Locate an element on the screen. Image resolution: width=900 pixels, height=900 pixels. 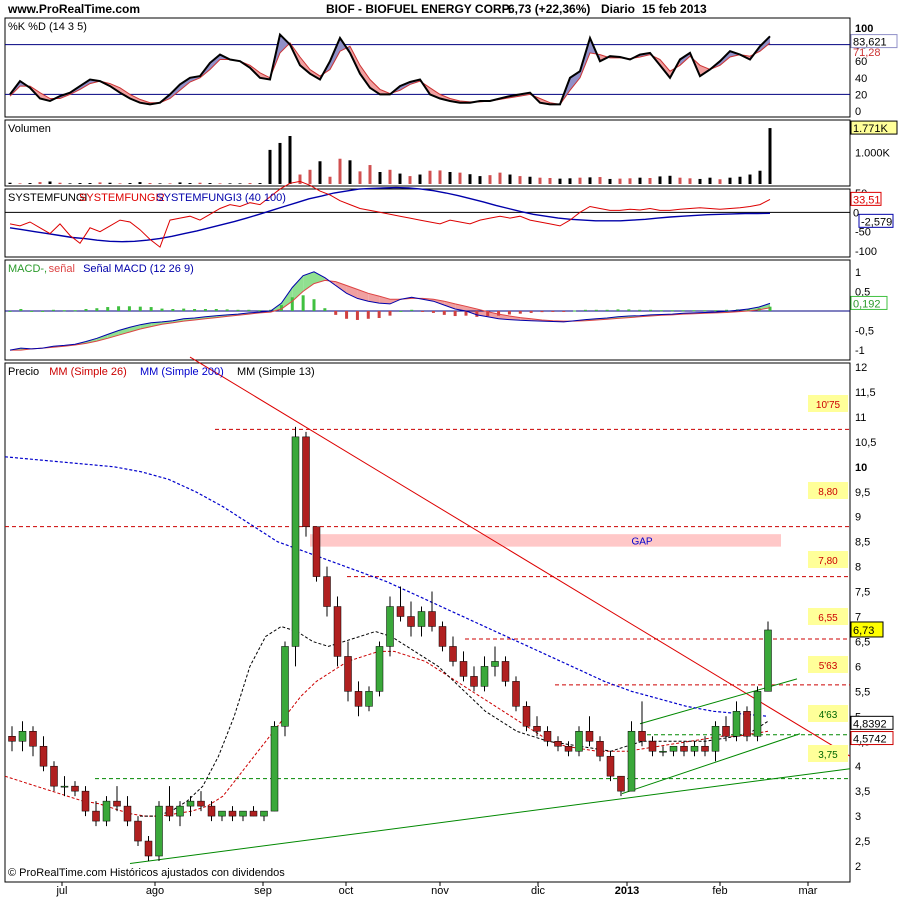
month-label: nov is located at coordinates (440, 891).